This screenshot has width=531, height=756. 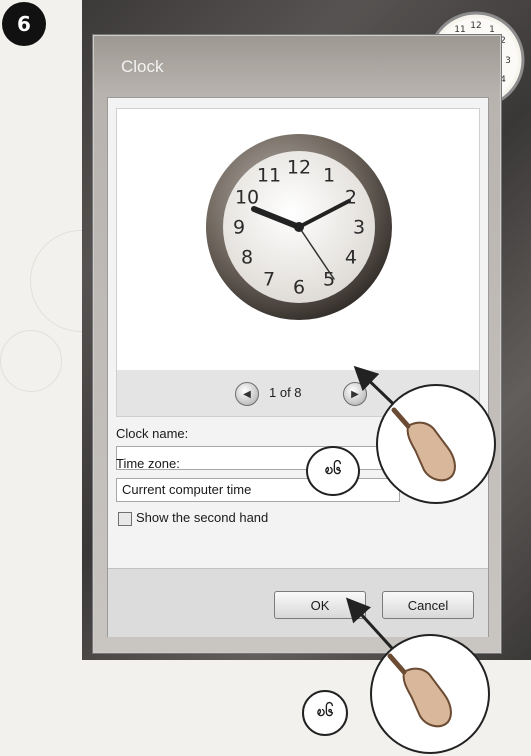 I want to click on annotation-bubble-lower: ၿ၆, so click(x=325, y=713).